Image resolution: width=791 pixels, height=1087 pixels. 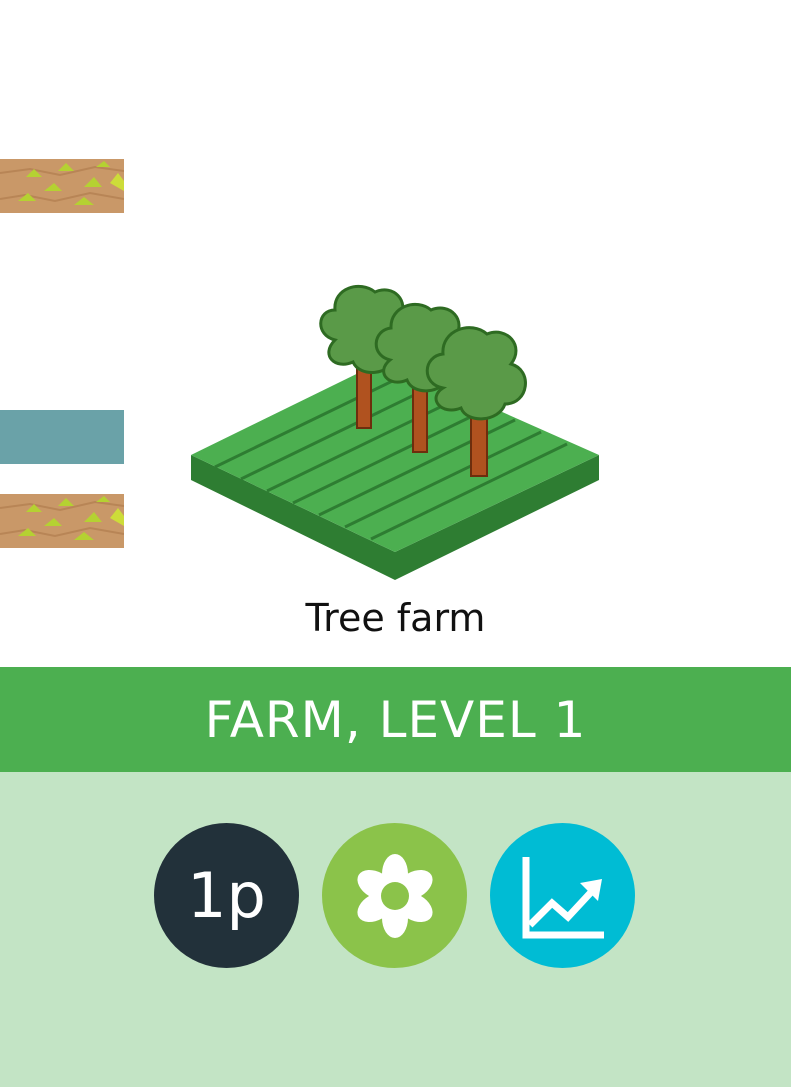 I want to click on dirt-tile-top, so click(x=62, y=186).